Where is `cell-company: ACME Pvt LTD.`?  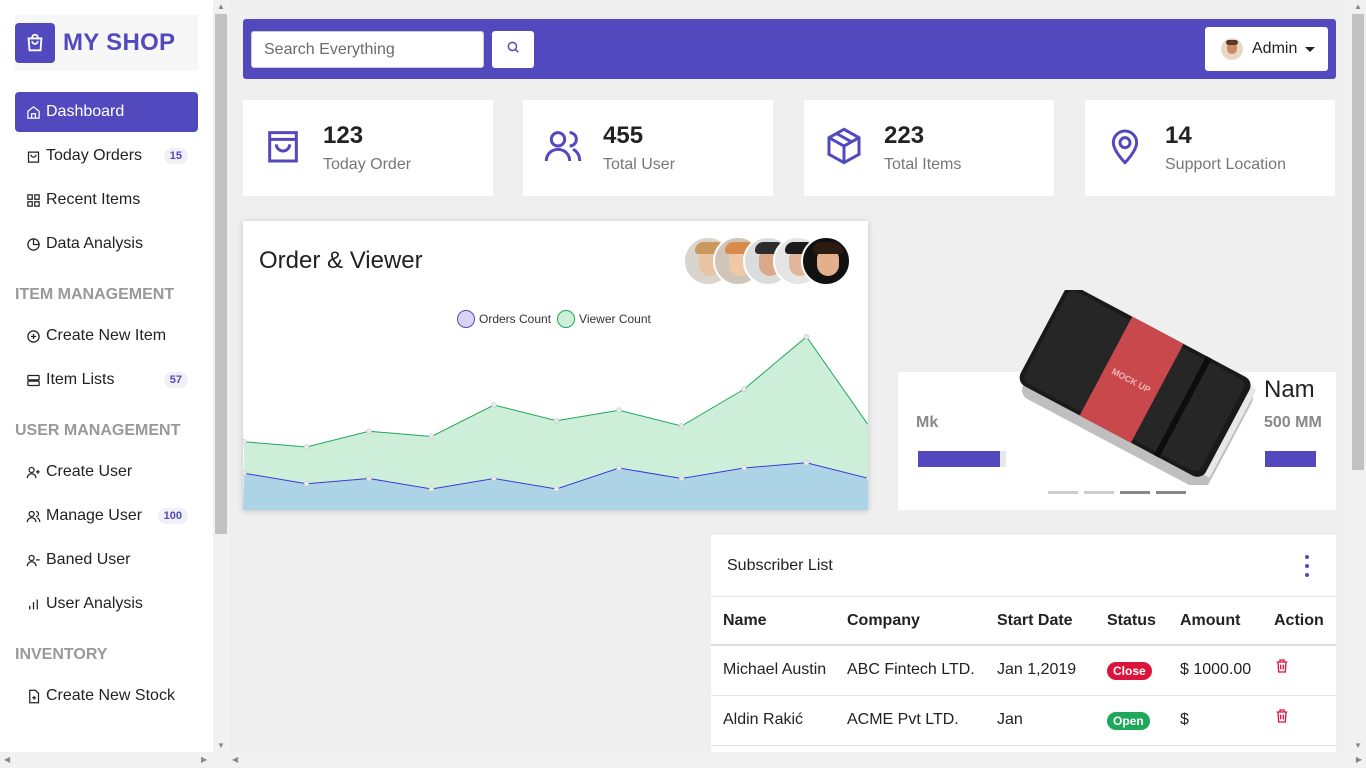 cell-company: ACME Pvt LTD. is located at coordinates (910, 720).